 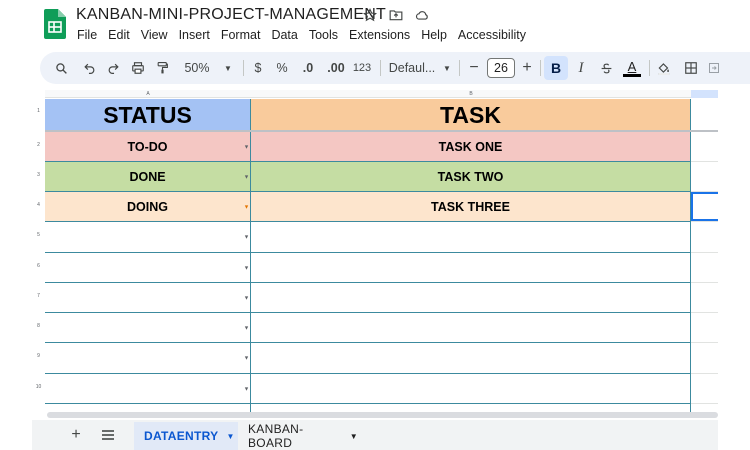 What do you see at coordinates (148, 207) in the screenshot?
I see `status-cell: DOING ▾` at bounding box center [148, 207].